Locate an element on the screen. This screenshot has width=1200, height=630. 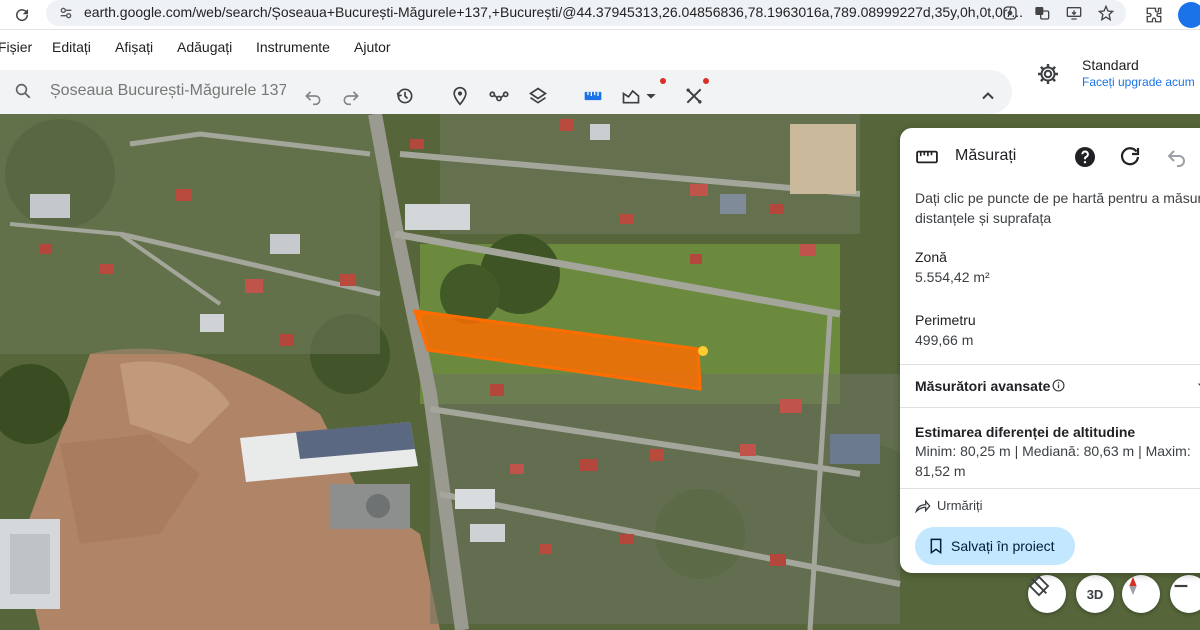
path-icon is located at coordinates (499, 96).